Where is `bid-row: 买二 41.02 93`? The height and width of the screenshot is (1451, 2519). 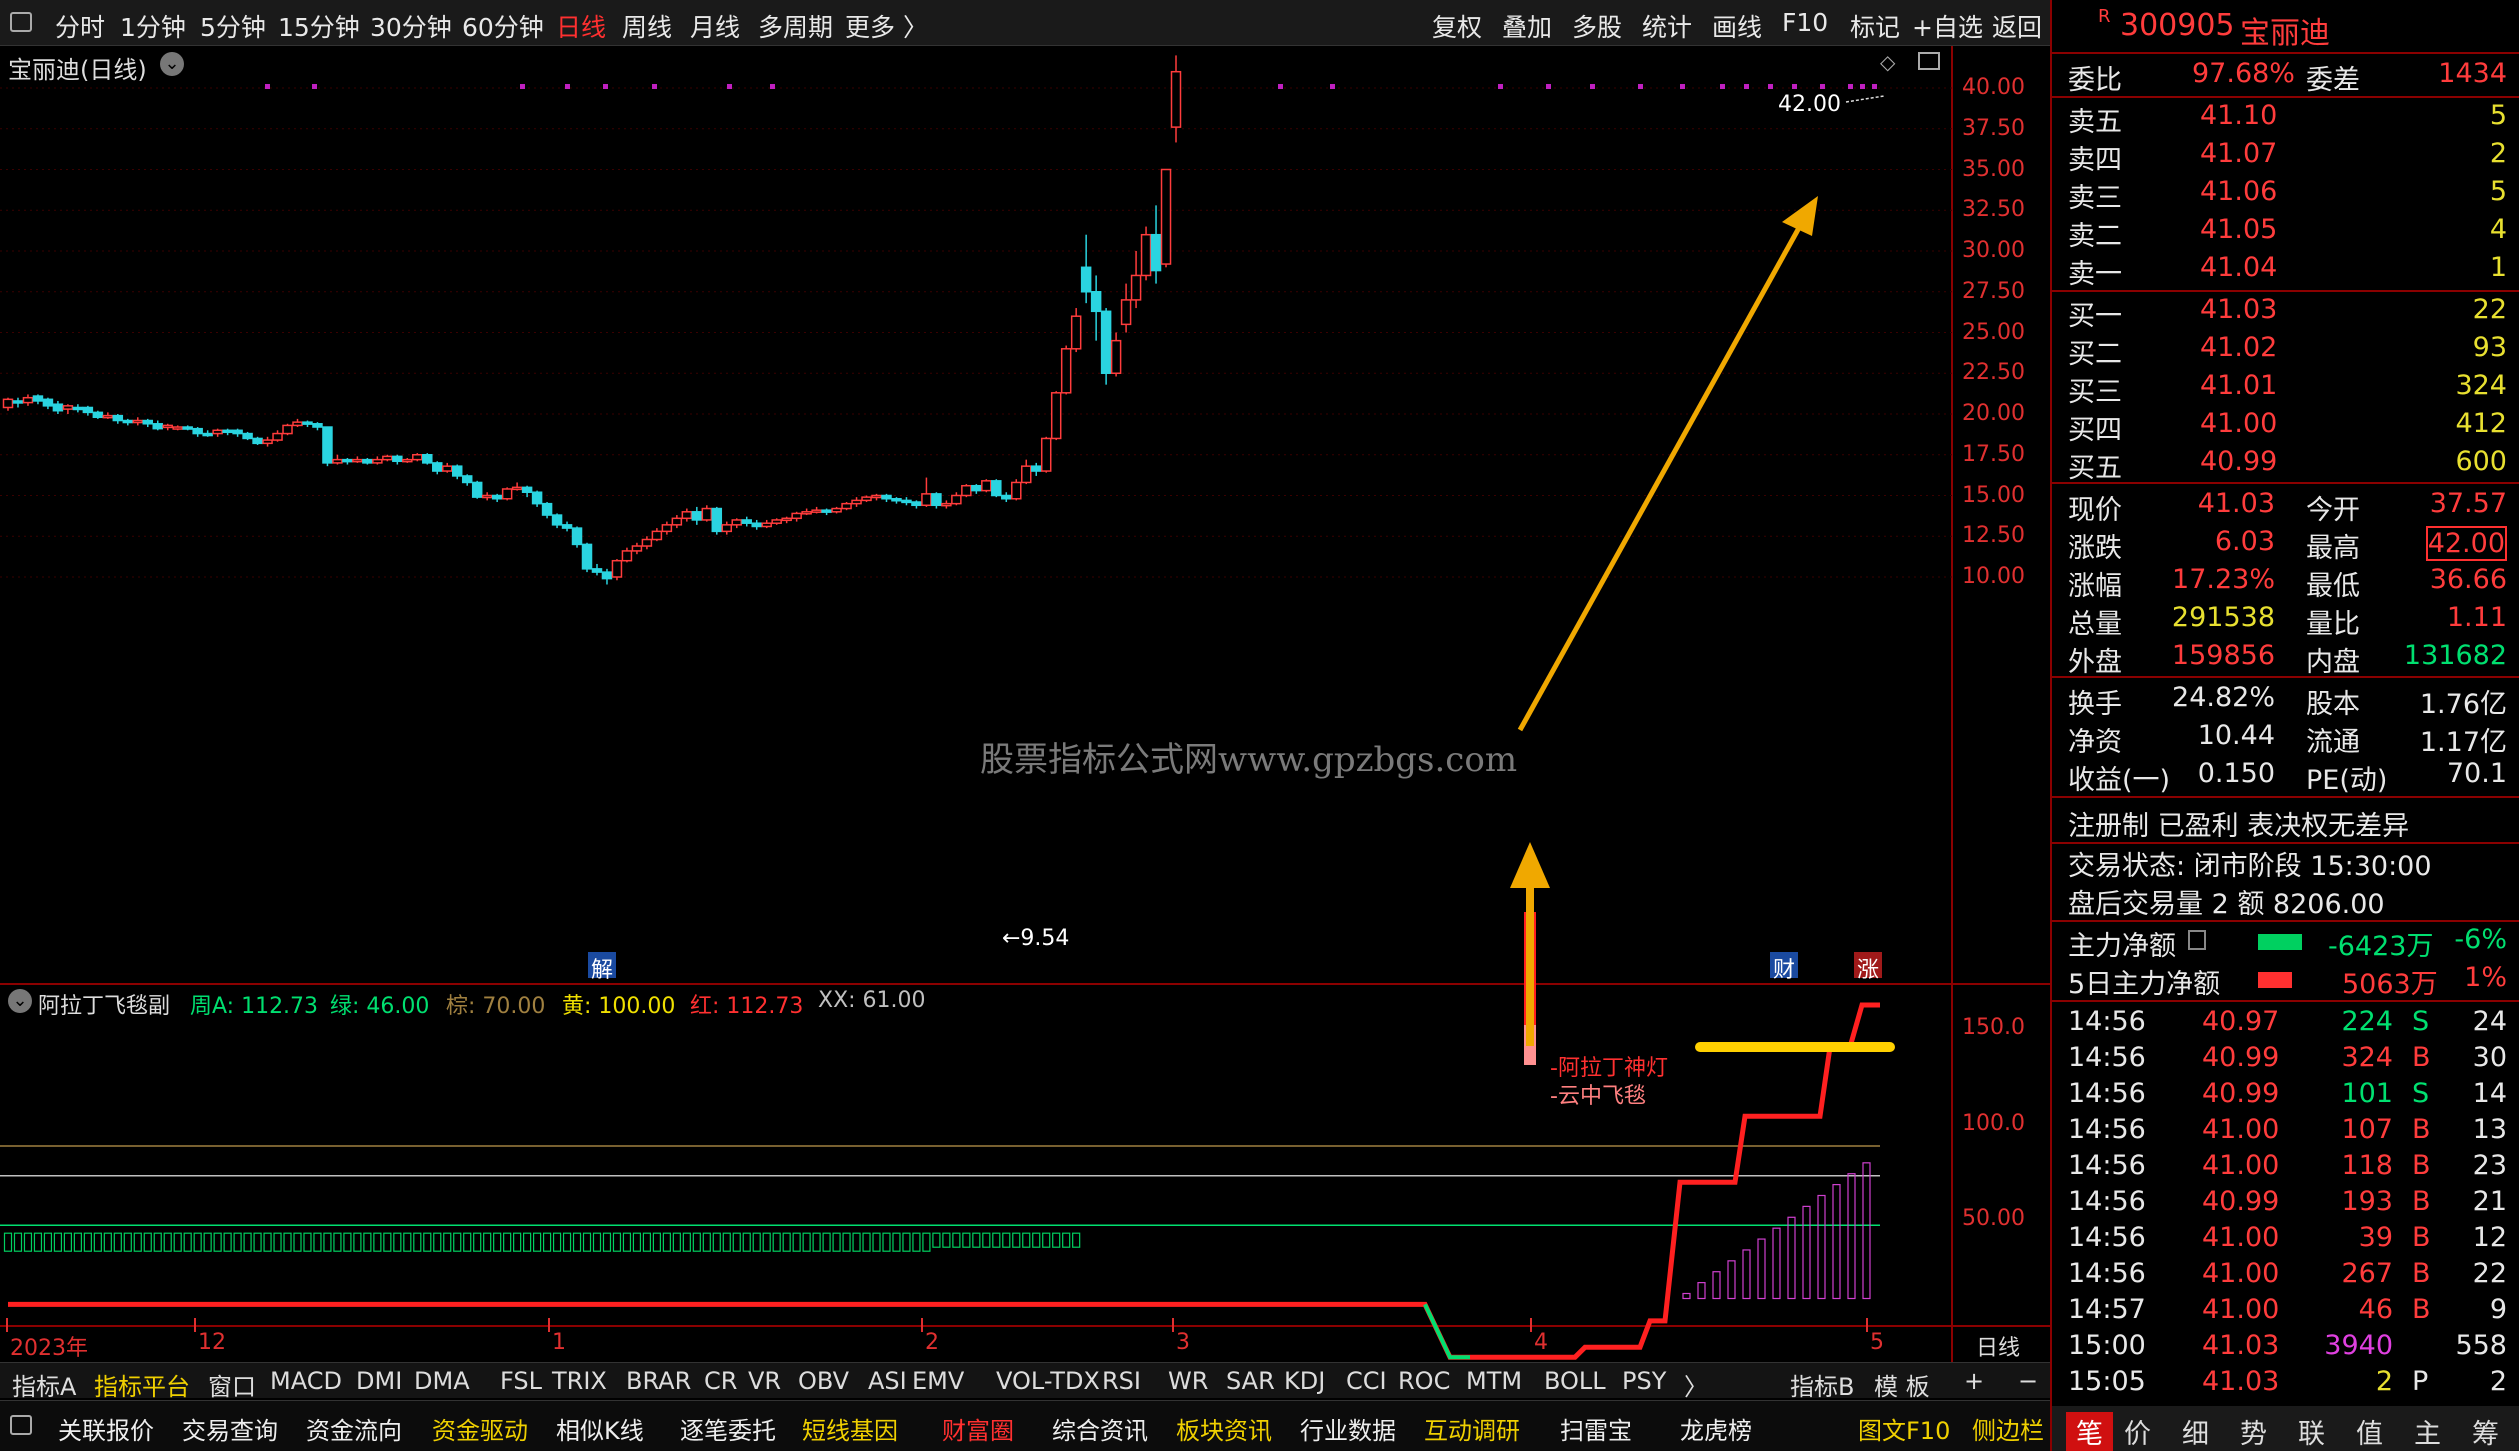 bid-row: 买二 41.02 93 is located at coordinates (2285, 351).